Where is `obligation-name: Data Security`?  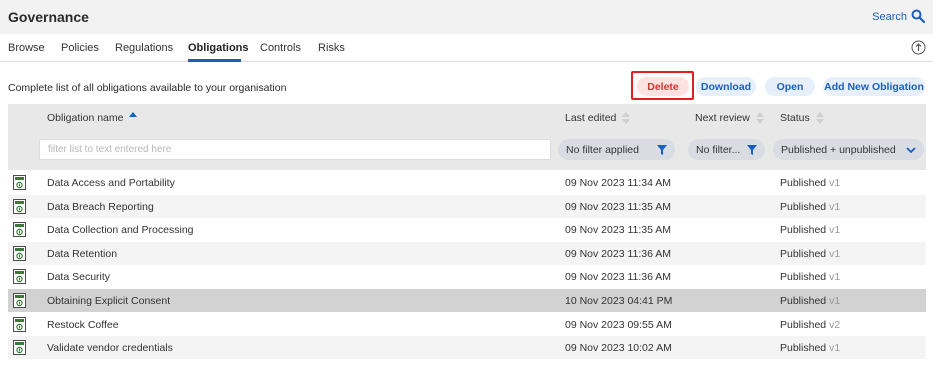
obligation-name: Data Security is located at coordinates (78, 277).